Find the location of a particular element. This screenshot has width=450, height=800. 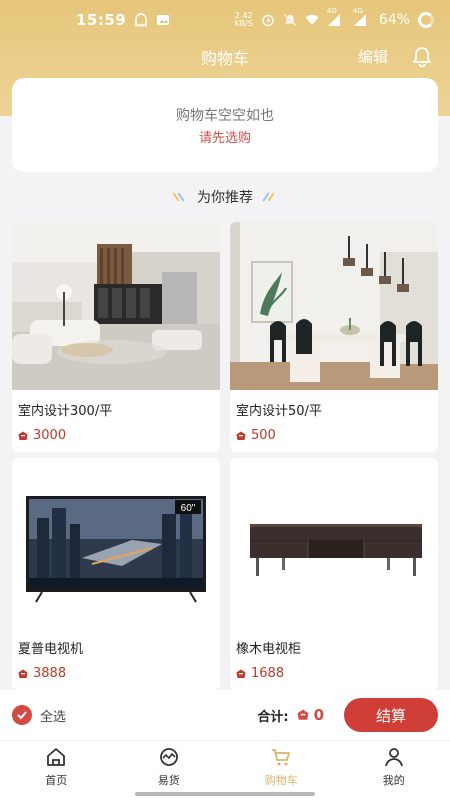

product-price: 500 is located at coordinates (334, 430).